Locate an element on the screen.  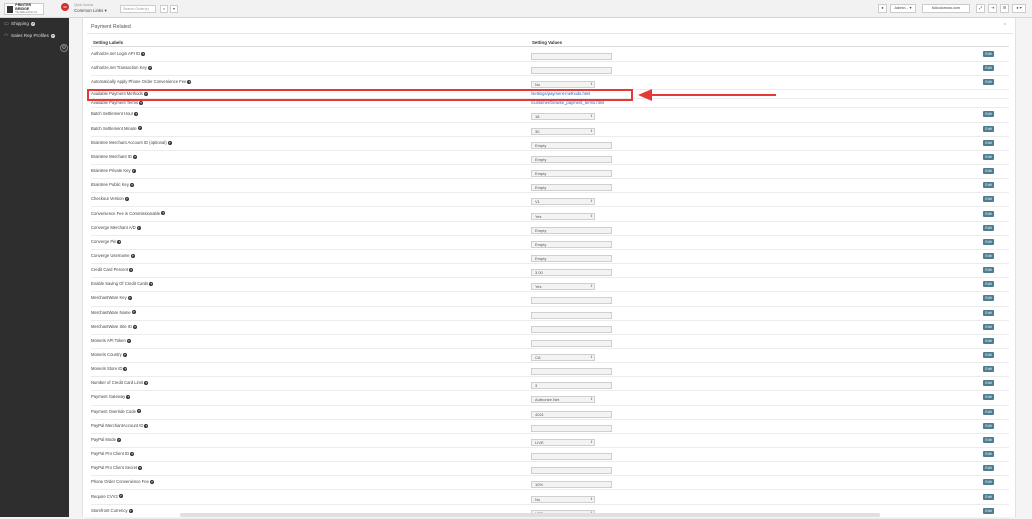
horizontal-scrollbar is located at coordinates (530, 515).